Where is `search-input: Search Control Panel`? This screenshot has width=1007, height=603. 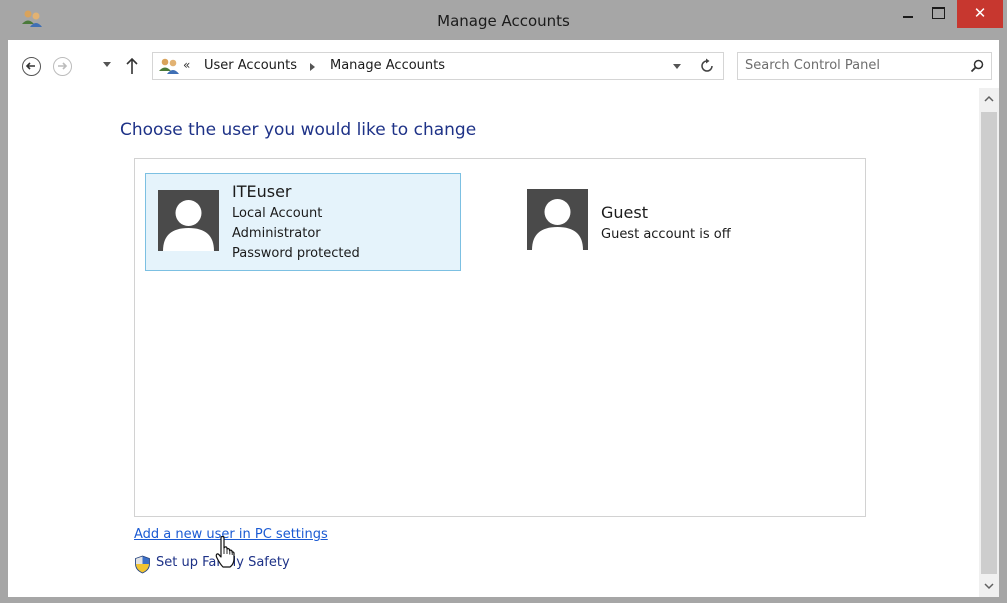 search-input: Search Control Panel is located at coordinates (812, 65).